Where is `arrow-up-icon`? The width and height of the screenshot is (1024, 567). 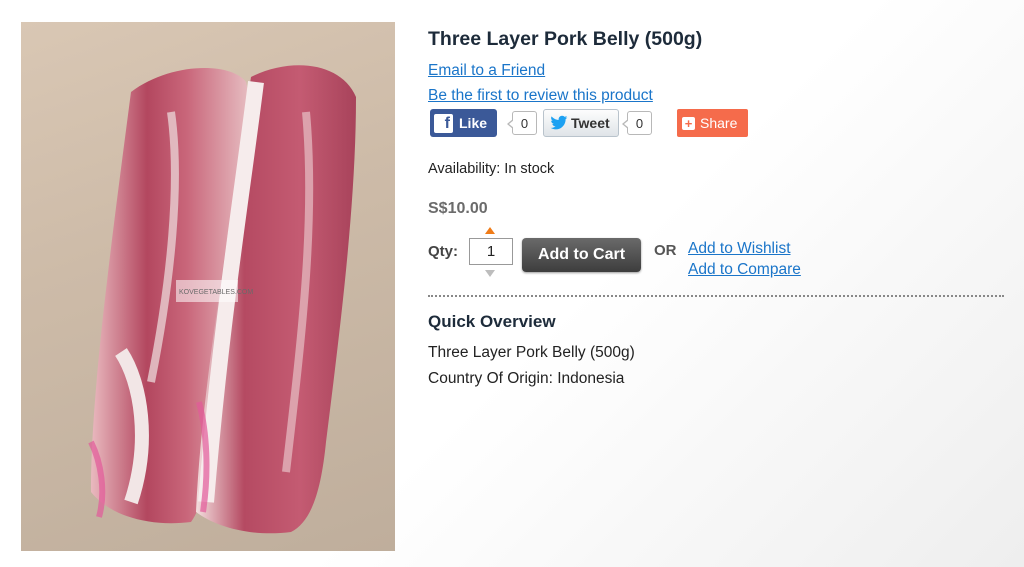 arrow-up-icon is located at coordinates (490, 230).